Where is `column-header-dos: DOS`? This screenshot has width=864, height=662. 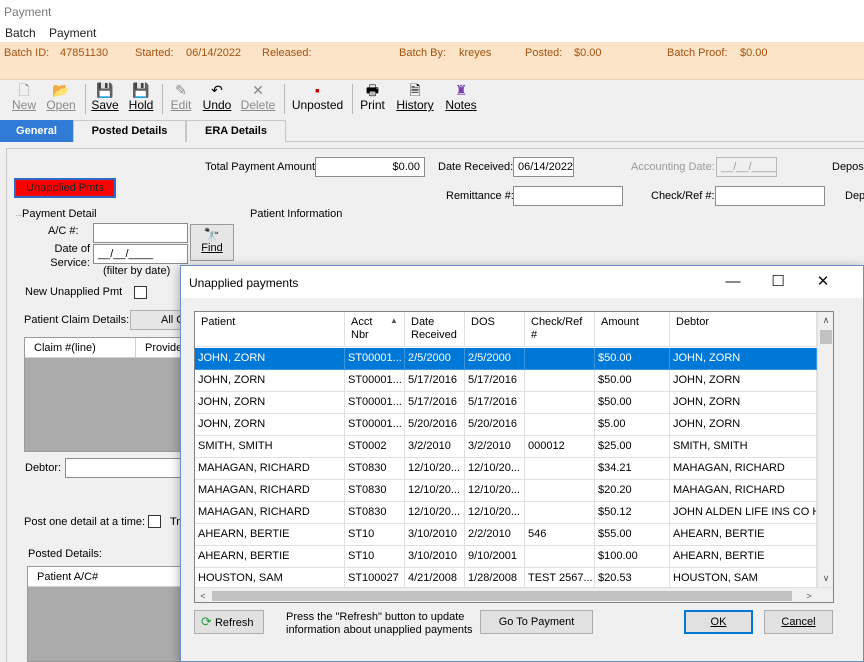
column-header-dos: DOS is located at coordinates (495, 329).